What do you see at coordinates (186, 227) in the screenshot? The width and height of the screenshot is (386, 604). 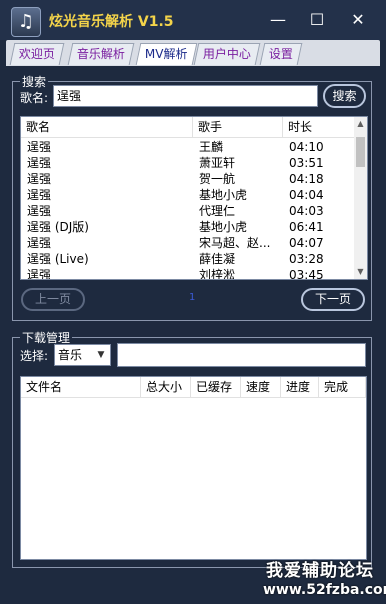 I see `result-row: 逞强 (DJ版) 基地小虎 06:41` at bounding box center [186, 227].